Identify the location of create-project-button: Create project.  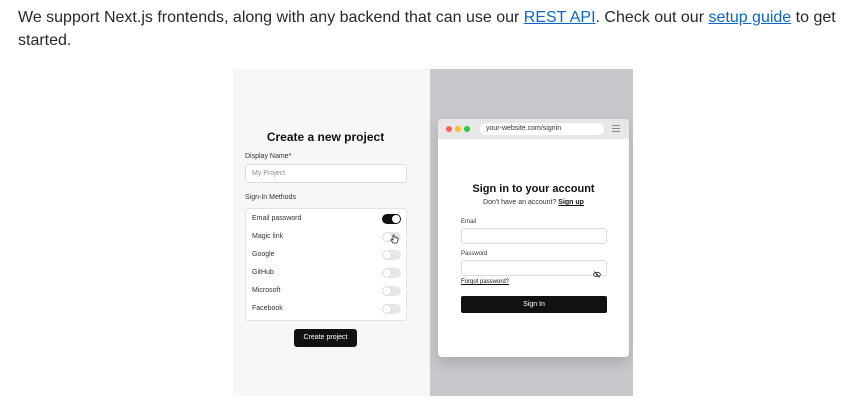
(325, 338).